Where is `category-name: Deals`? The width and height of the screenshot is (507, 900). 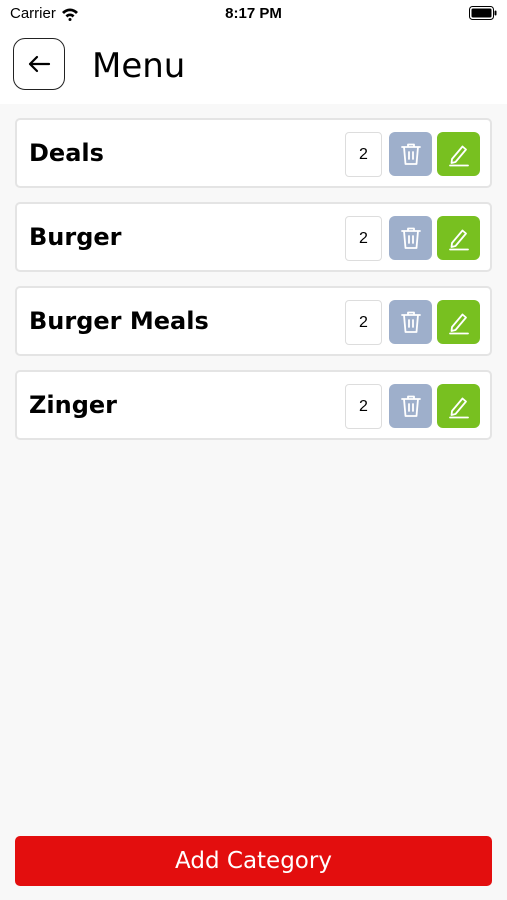
category-name: Deals is located at coordinates (66, 153).